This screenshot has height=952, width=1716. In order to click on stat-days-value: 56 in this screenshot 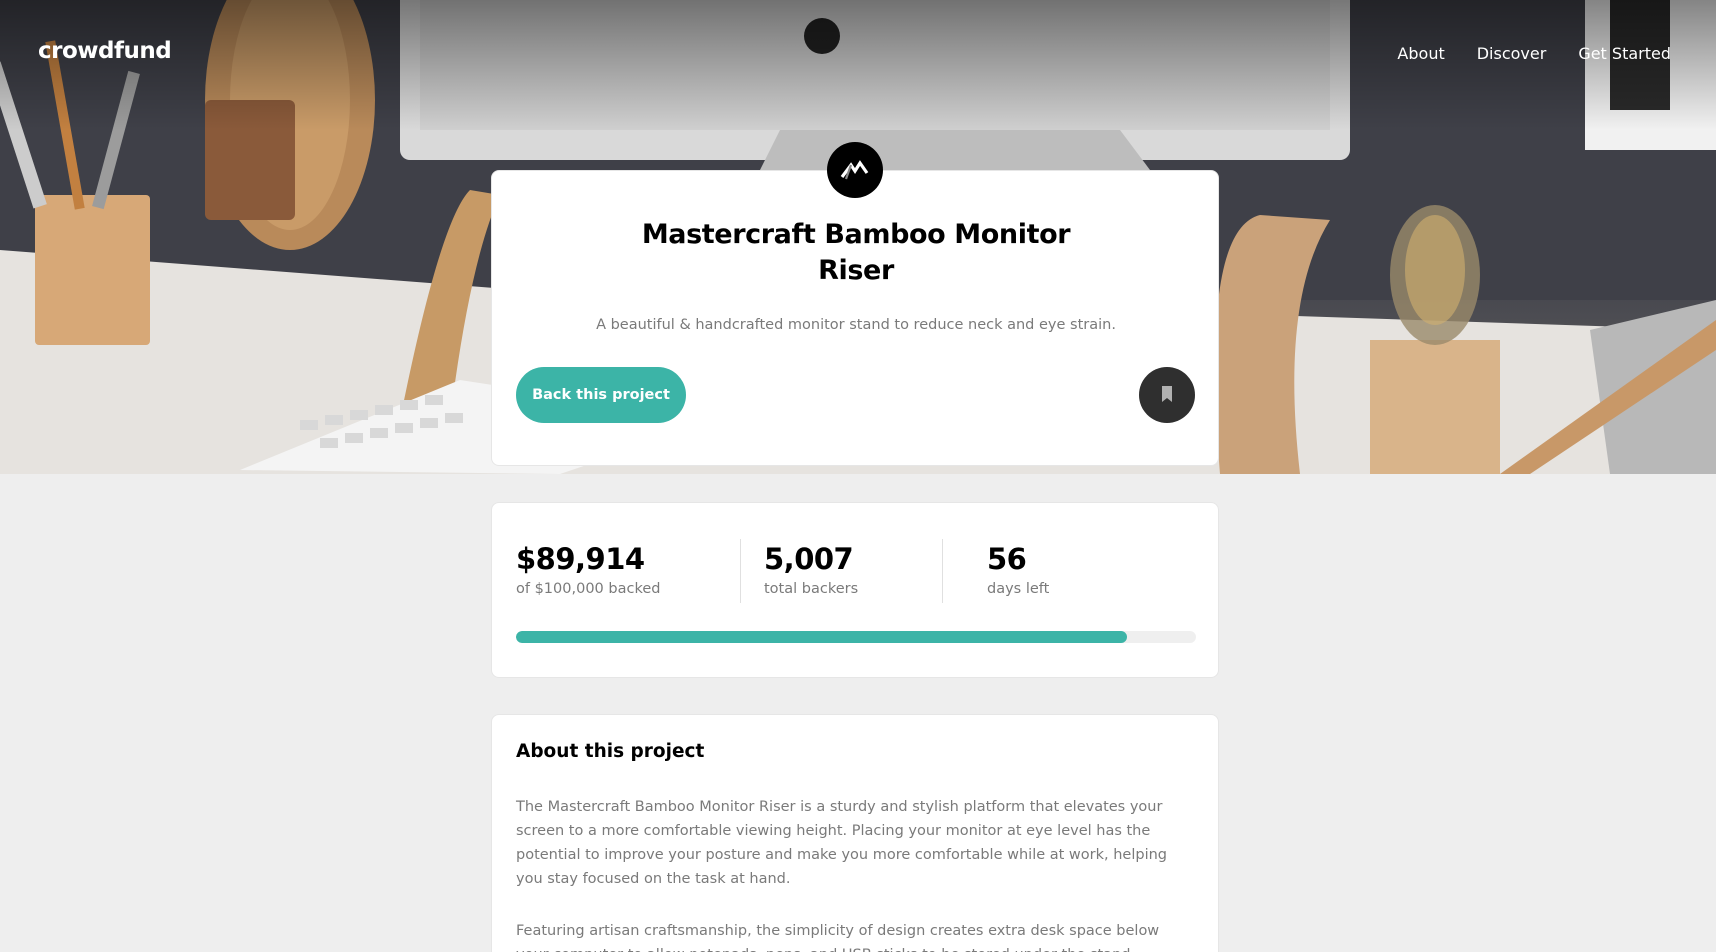, I will do `click(1007, 559)`.